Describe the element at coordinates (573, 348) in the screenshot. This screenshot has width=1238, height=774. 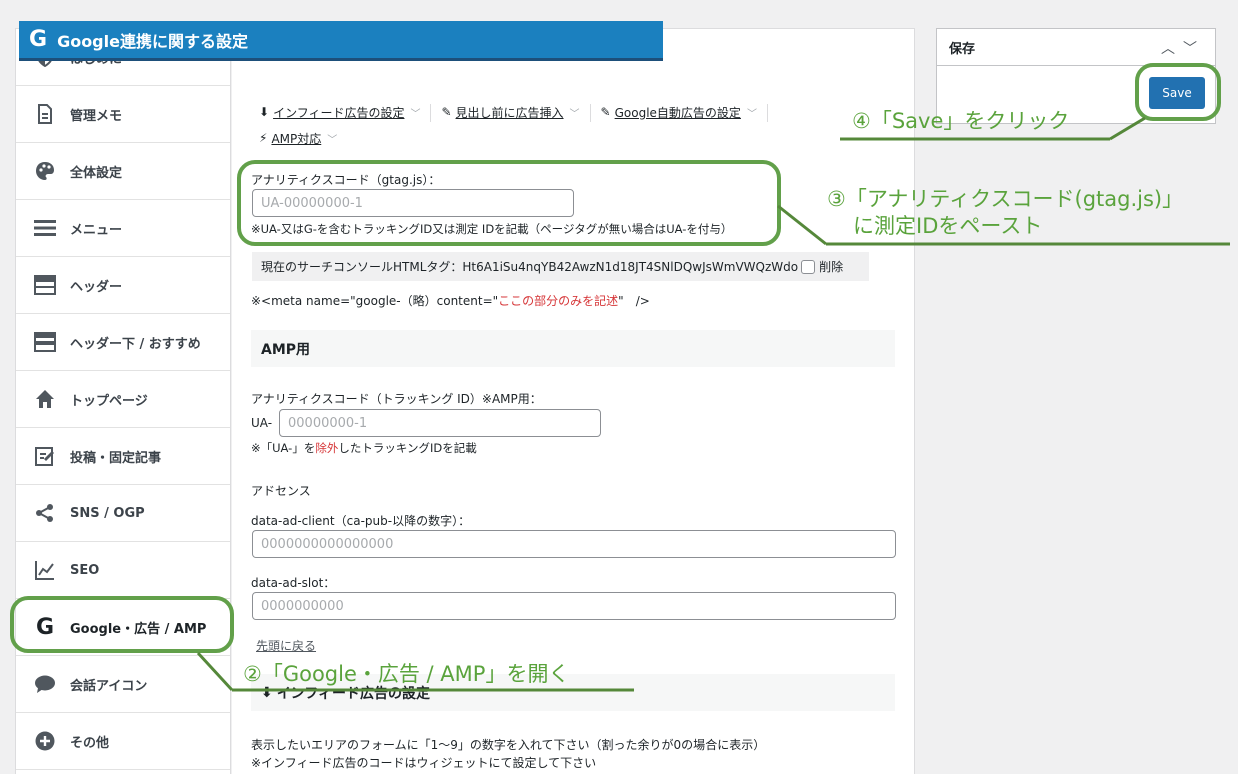
I see `amp-section-title: AMP用` at that location.